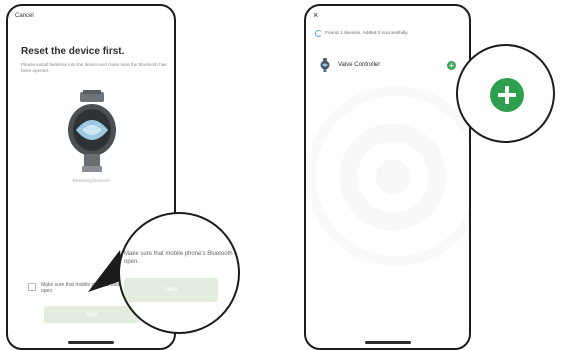  I want to click on bluetooth-checkbox, so click(32, 287).